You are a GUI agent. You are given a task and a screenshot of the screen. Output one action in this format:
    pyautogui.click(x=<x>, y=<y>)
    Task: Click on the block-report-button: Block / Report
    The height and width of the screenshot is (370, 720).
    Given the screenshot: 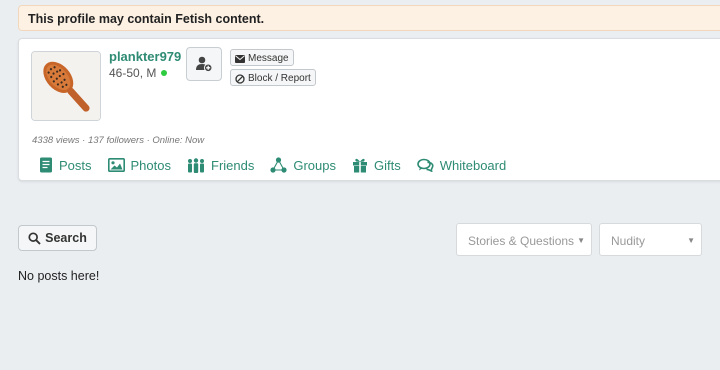 What is the action you would take?
    pyautogui.click(x=273, y=77)
    